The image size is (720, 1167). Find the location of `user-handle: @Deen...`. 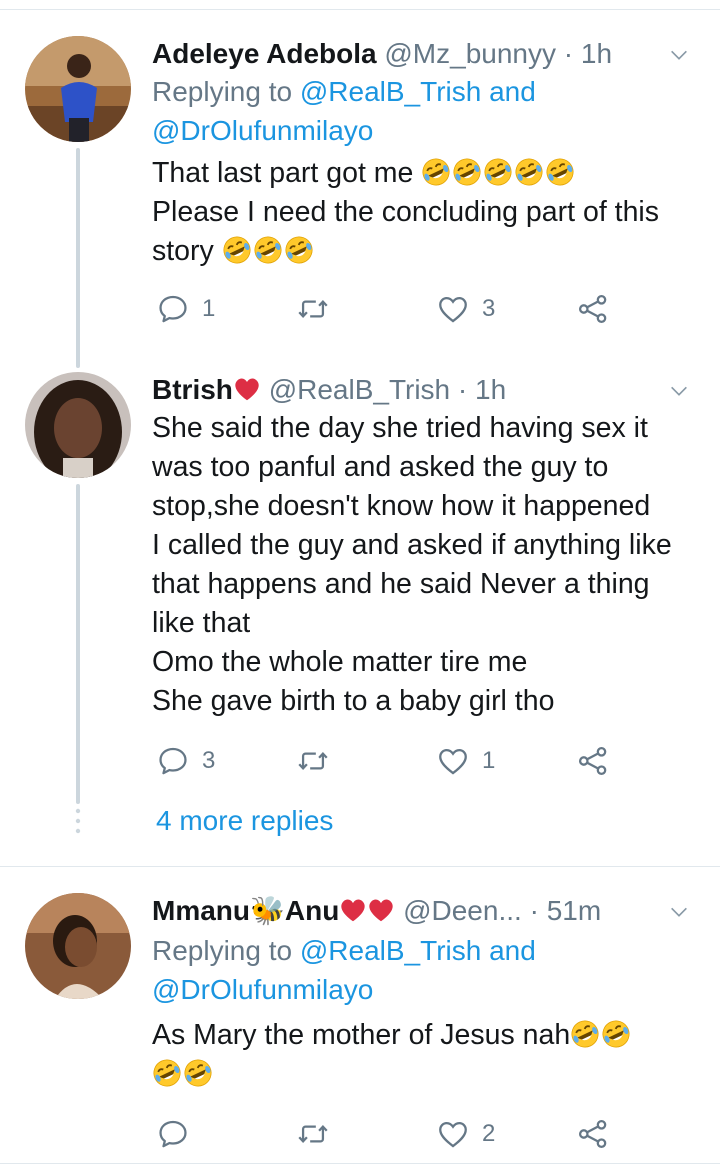

user-handle: @Deen... is located at coordinates (462, 910).